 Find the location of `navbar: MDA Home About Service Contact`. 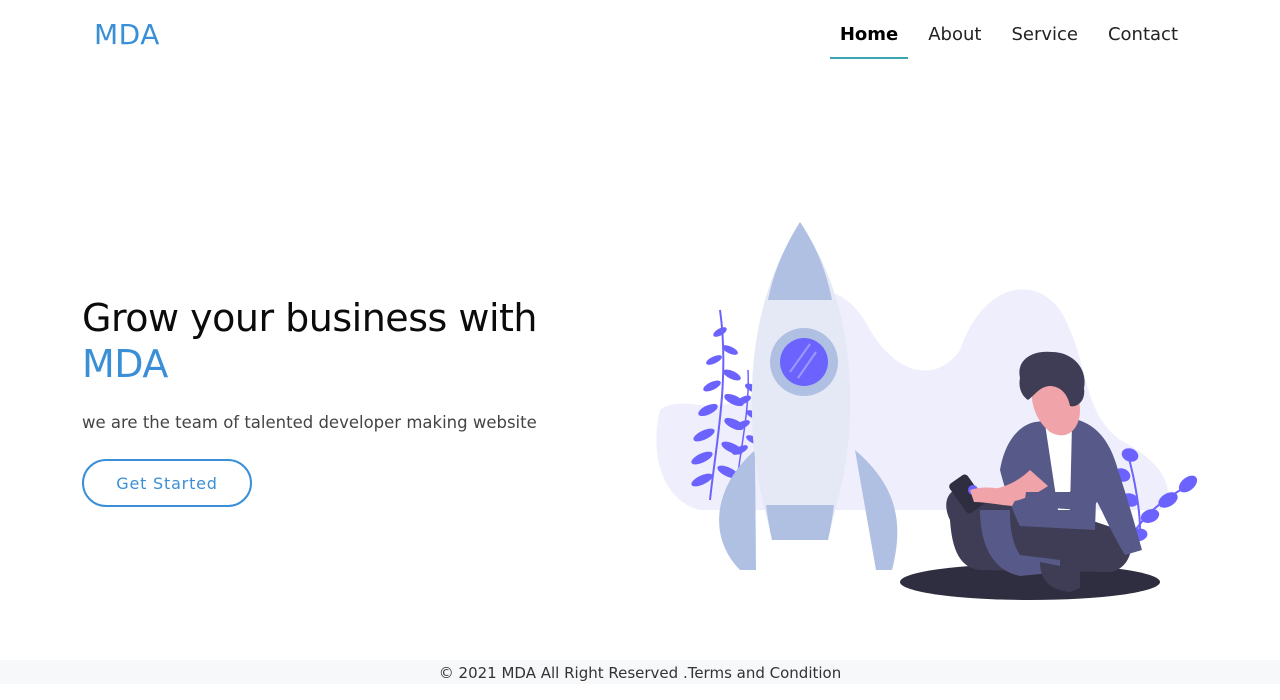

navbar: MDA Home About Service Contact is located at coordinates (640, 36).